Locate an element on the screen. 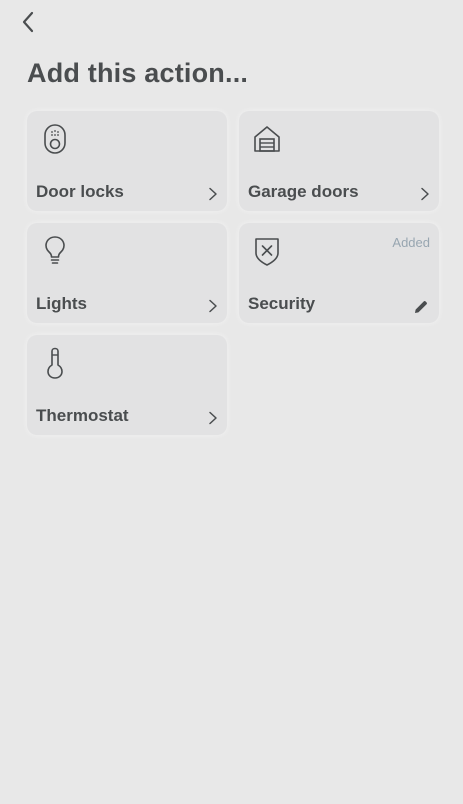  action-card-garage-doors: Garage doors is located at coordinates (339, 161).